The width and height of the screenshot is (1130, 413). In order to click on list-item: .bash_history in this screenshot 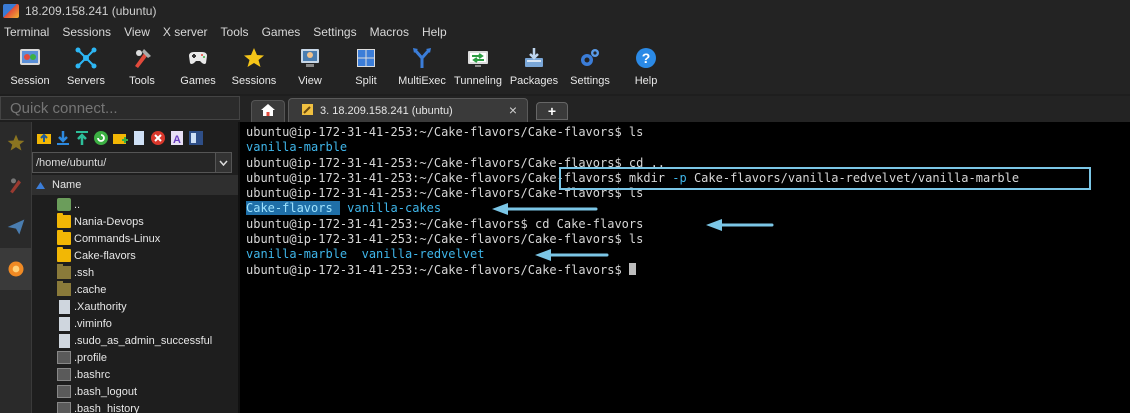, I will do `click(135, 406)`.